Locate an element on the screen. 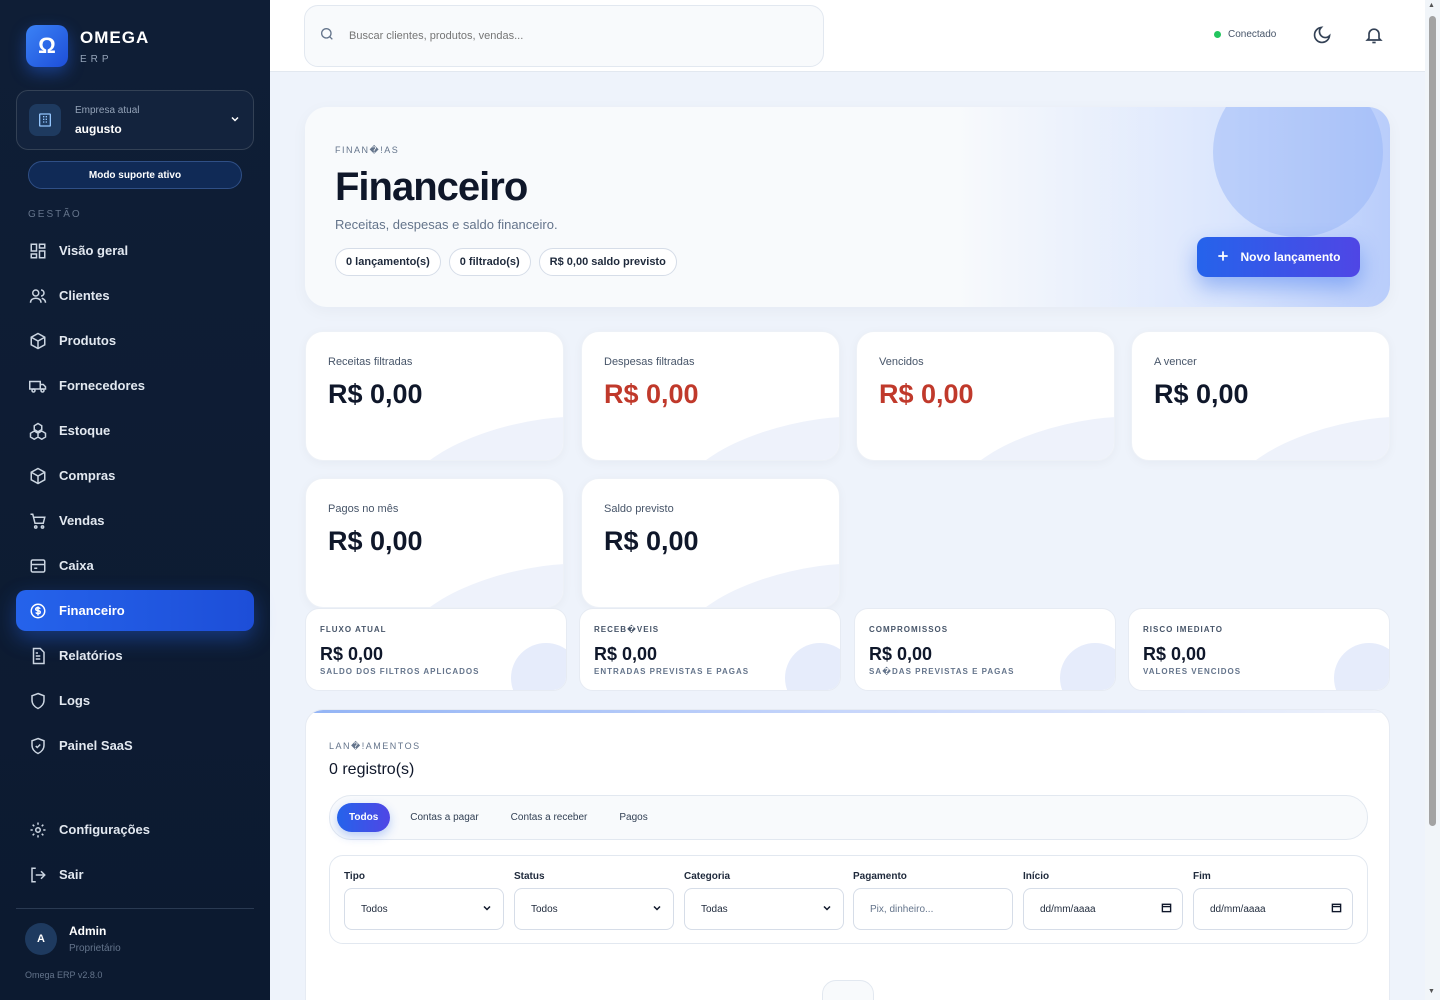 The width and height of the screenshot is (1440, 1000). sidebar-item-label: Financeiro is located at coordinates (92, 610).